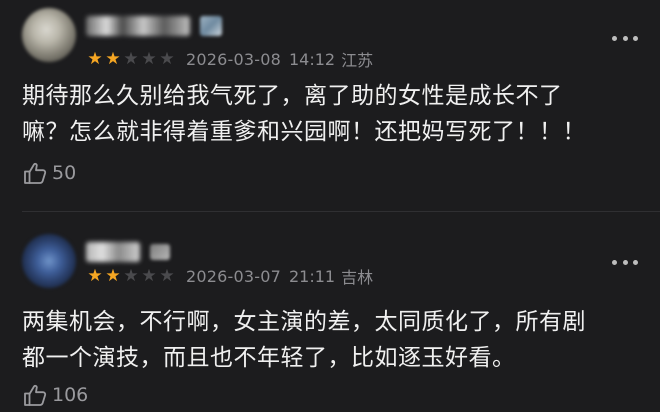 The width and height of the screenshot is (660, 412). What do you see at coordinates (233, 59) in the screenshot?
I see `comment-date: 2026-03-08` at bounding box center [233, 59].